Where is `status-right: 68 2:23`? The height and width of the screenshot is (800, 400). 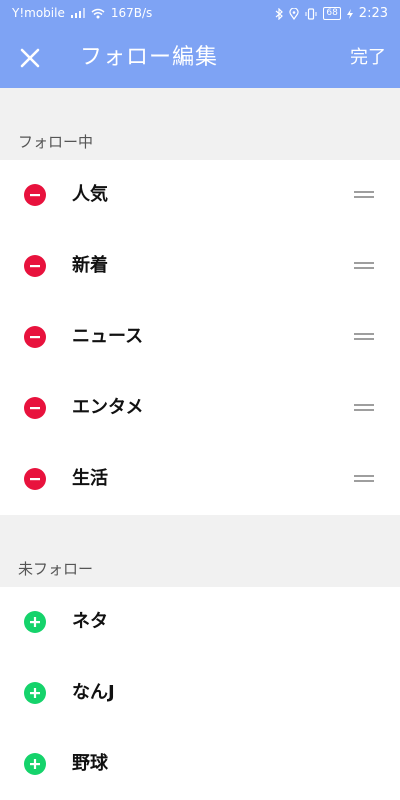
status-right: 68 2:23 is located at coordinates (331, 13).